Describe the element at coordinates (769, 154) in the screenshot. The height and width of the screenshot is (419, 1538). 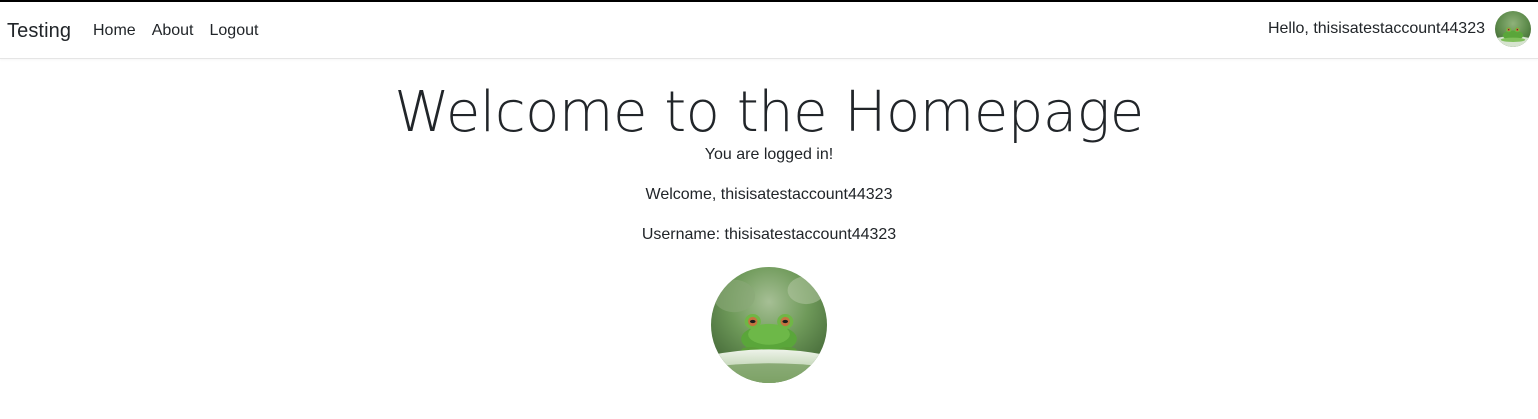
I see `login-status-text: You are logged in!` at that location.